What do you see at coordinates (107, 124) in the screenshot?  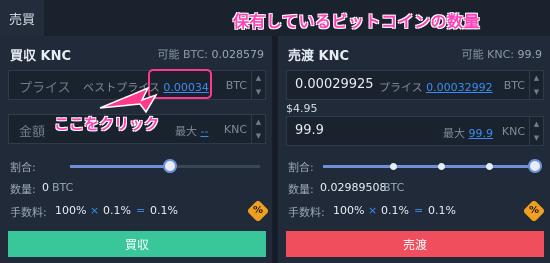 I see `annotation-click-here: ここをクリック` at bounding box center [107, 124].